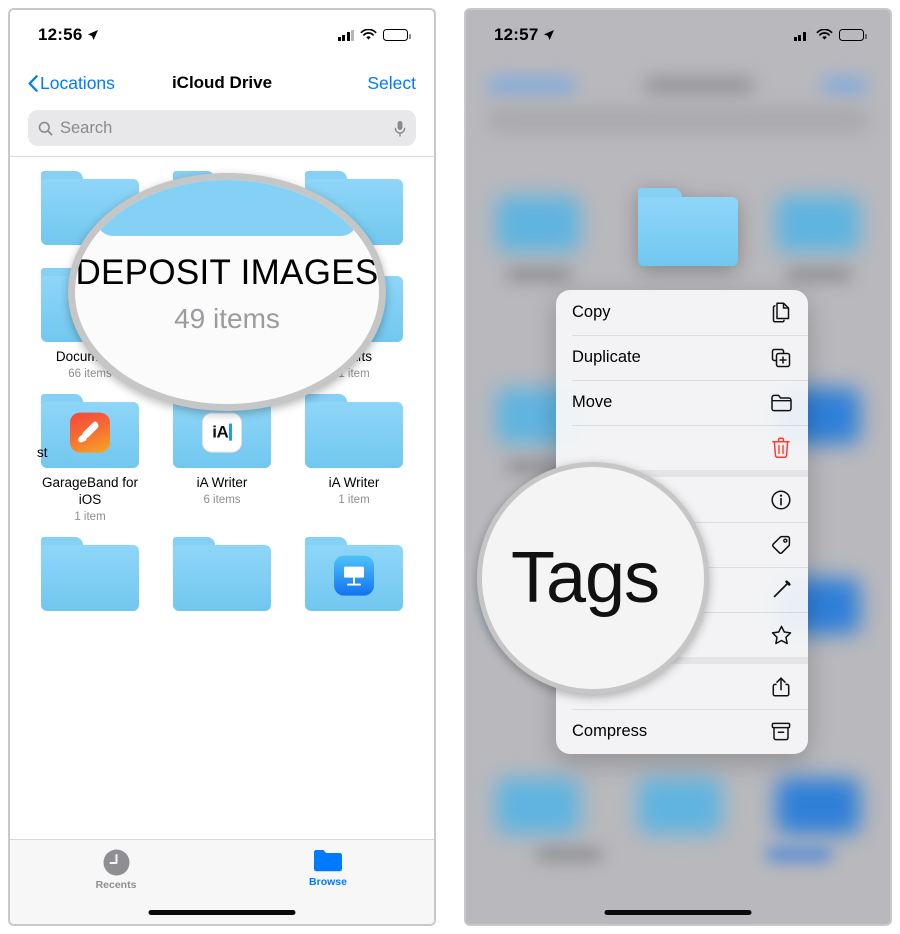 This screenshot has width=900, height=934. Describe the element at coordinates (90, 490) in the screenshot. I see `file-name: GarageBand for iOS` at that location.